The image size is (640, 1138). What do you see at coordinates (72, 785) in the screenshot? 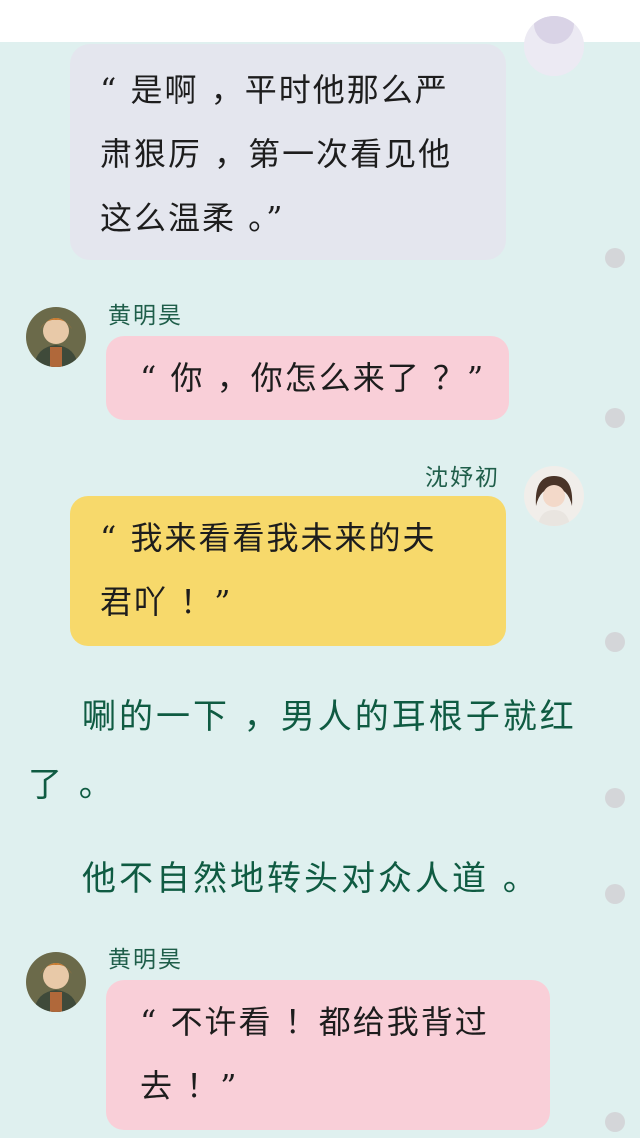
I see `narration-text: 了 。` at bounding box center [72, 785].